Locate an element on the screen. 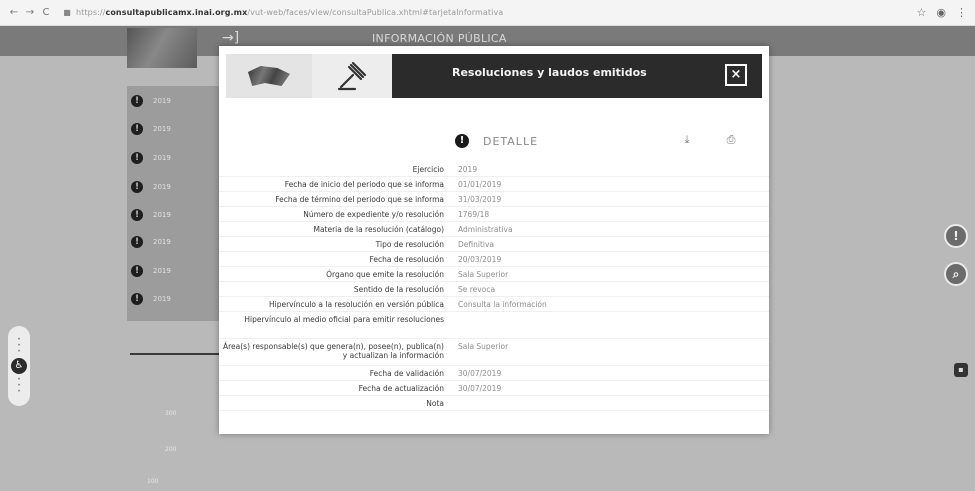  field-value: 31/03/2019 is located at coordinates (480, 199).